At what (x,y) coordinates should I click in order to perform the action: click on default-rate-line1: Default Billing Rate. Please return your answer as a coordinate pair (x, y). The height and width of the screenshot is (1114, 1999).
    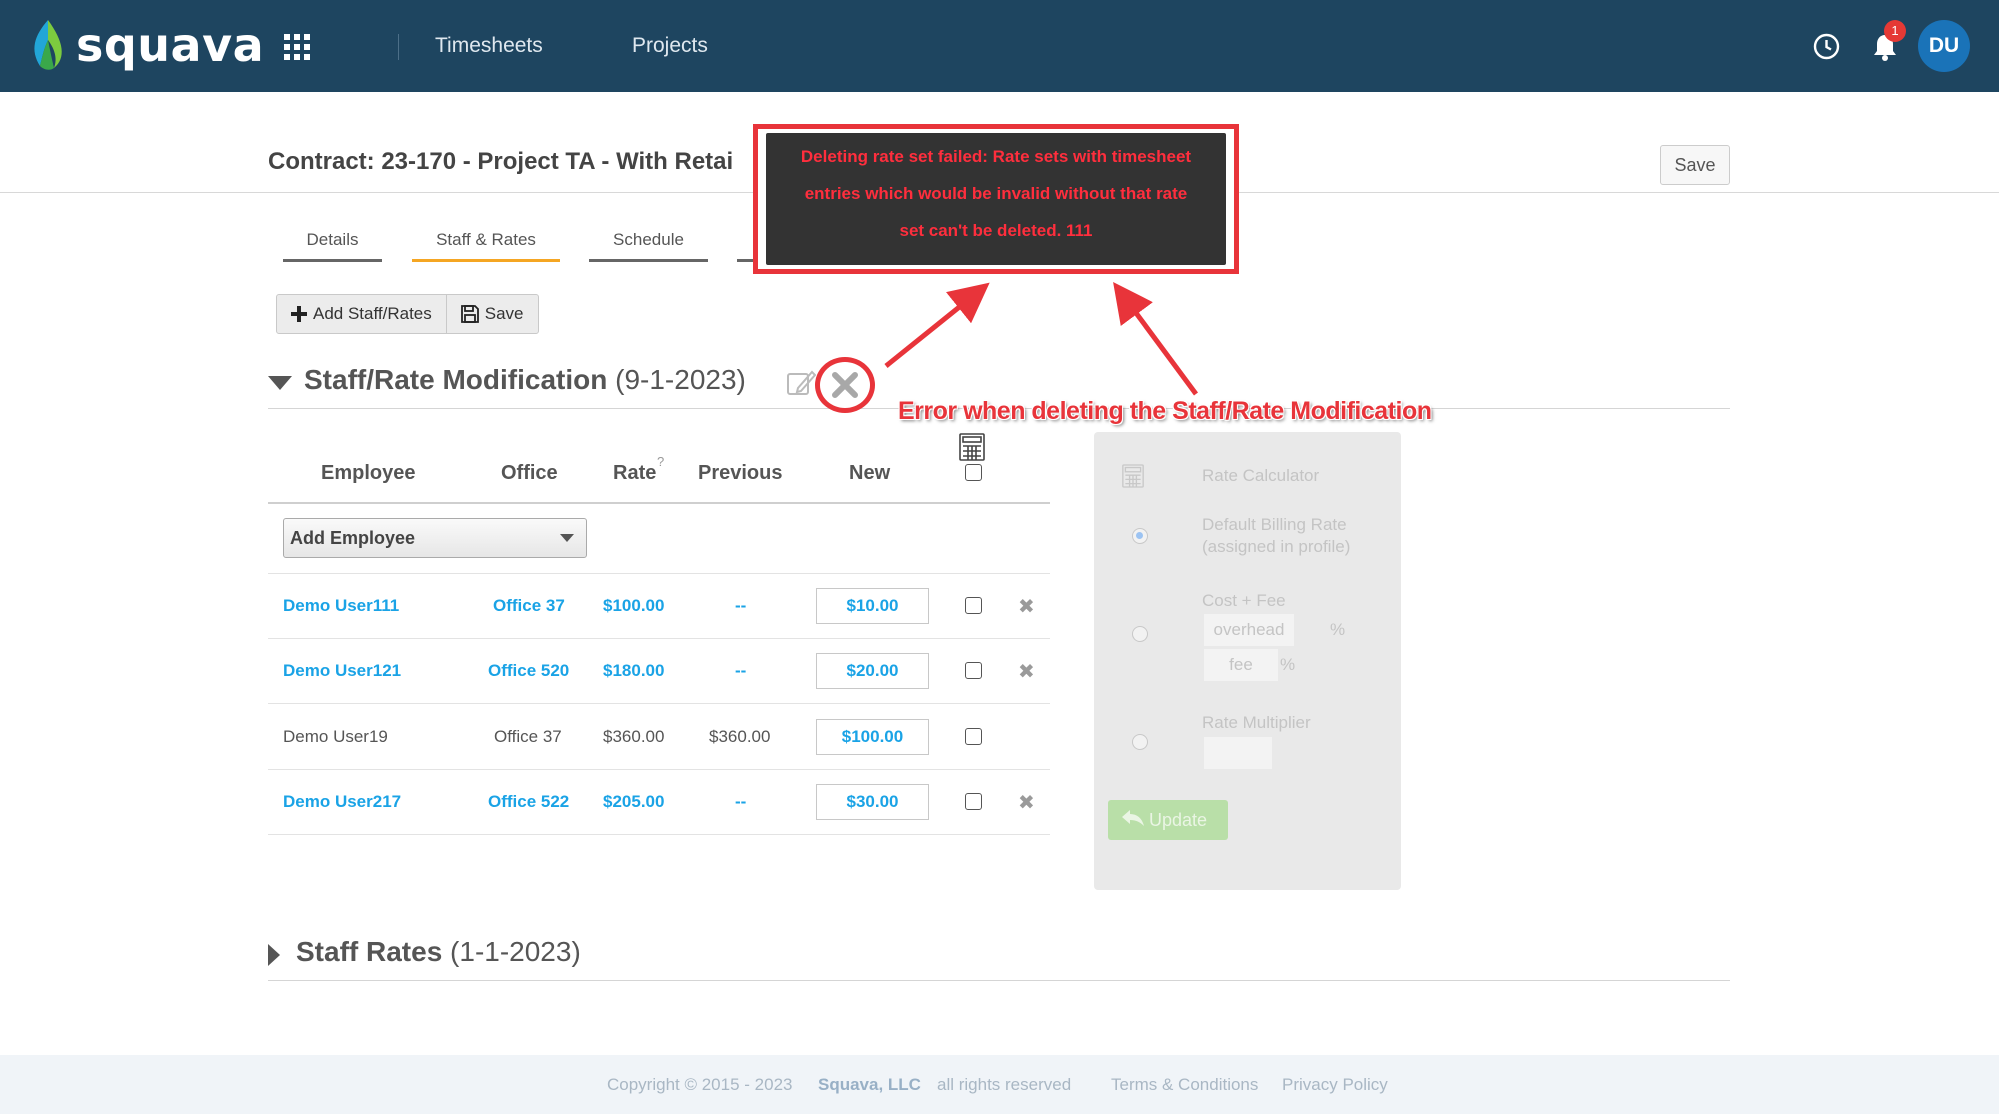
    Looking at the image, I should click on (1274, 524).